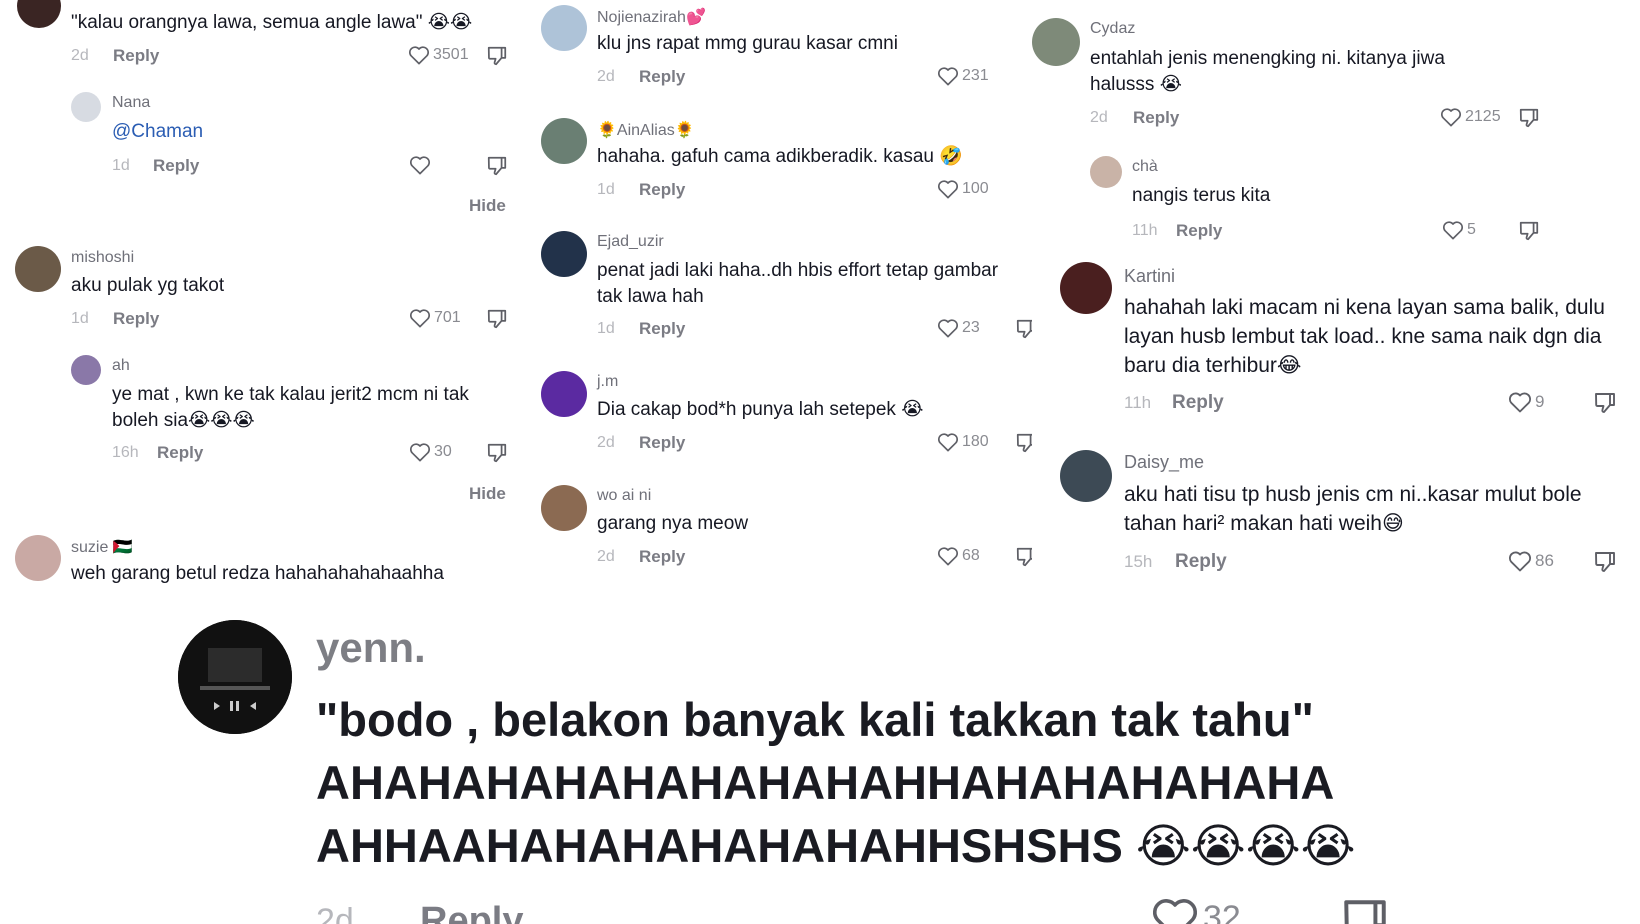 This screenshot has height=924, width=1640. I want to click on like-button: 86, so click(1531, 561).